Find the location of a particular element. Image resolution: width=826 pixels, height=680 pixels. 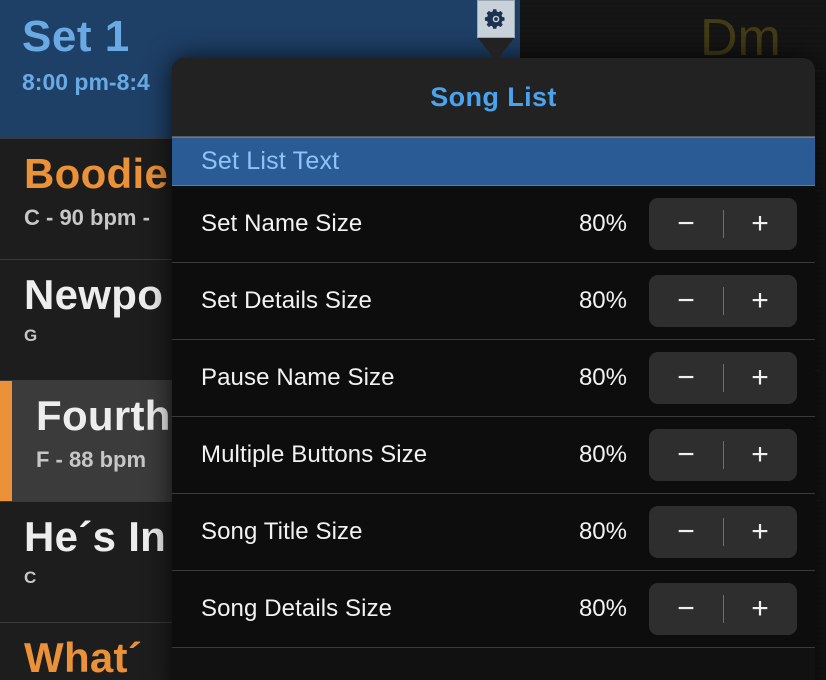

stepper-set-name-size: − + is located at coordinates (723, 224).